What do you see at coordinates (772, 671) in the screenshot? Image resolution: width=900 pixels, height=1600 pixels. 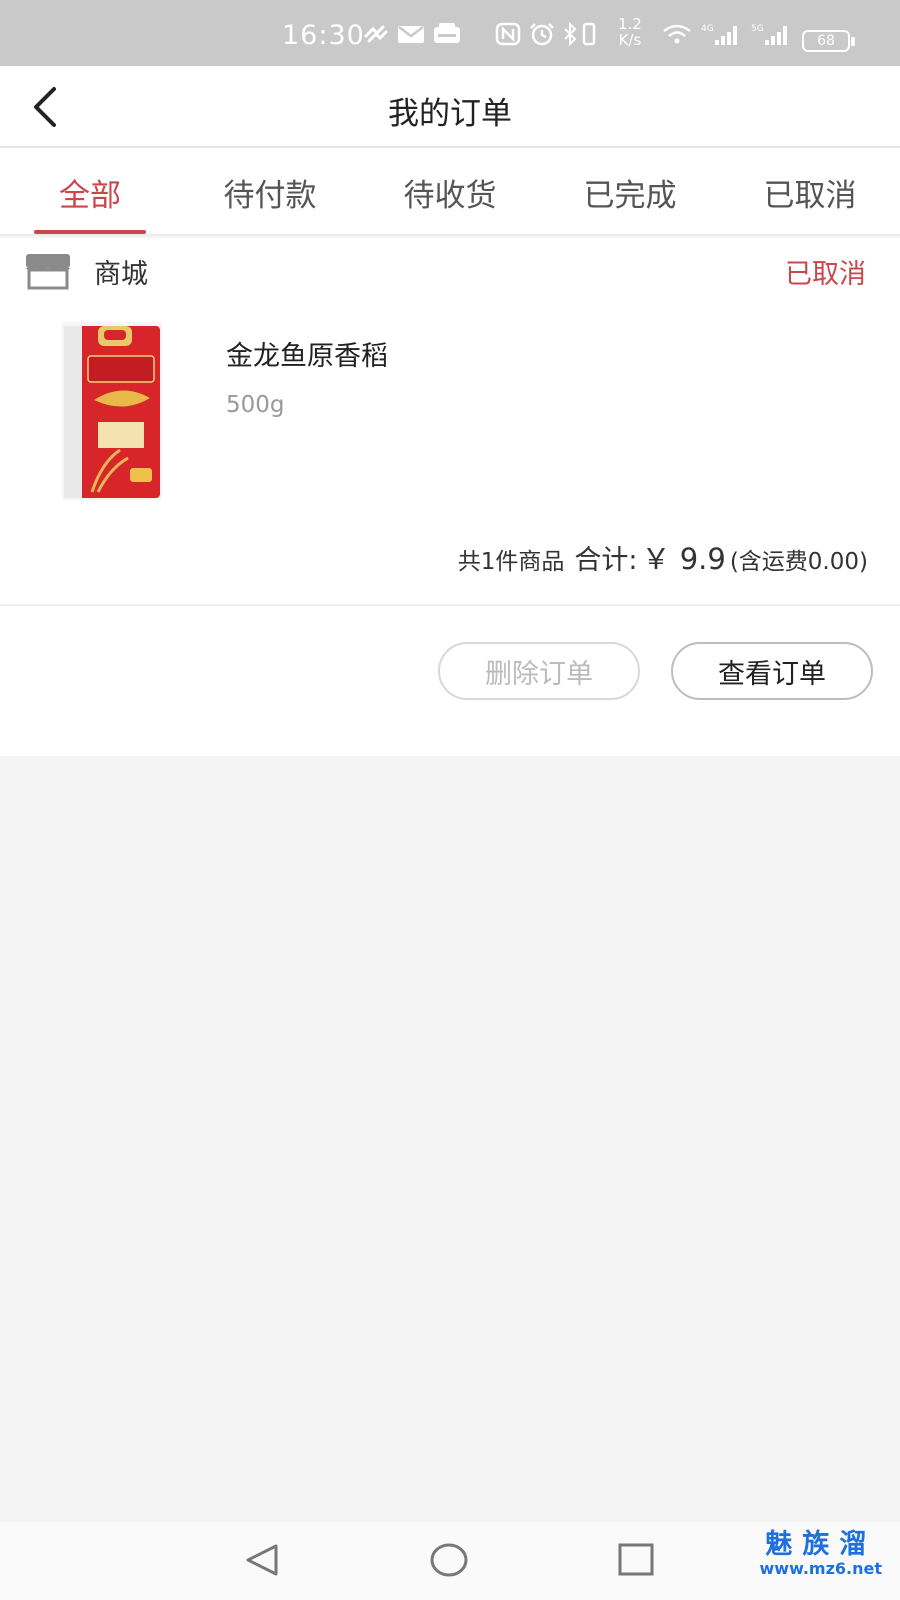 I see `view-order-button: 查看订单` at bounding box center [772, 671].